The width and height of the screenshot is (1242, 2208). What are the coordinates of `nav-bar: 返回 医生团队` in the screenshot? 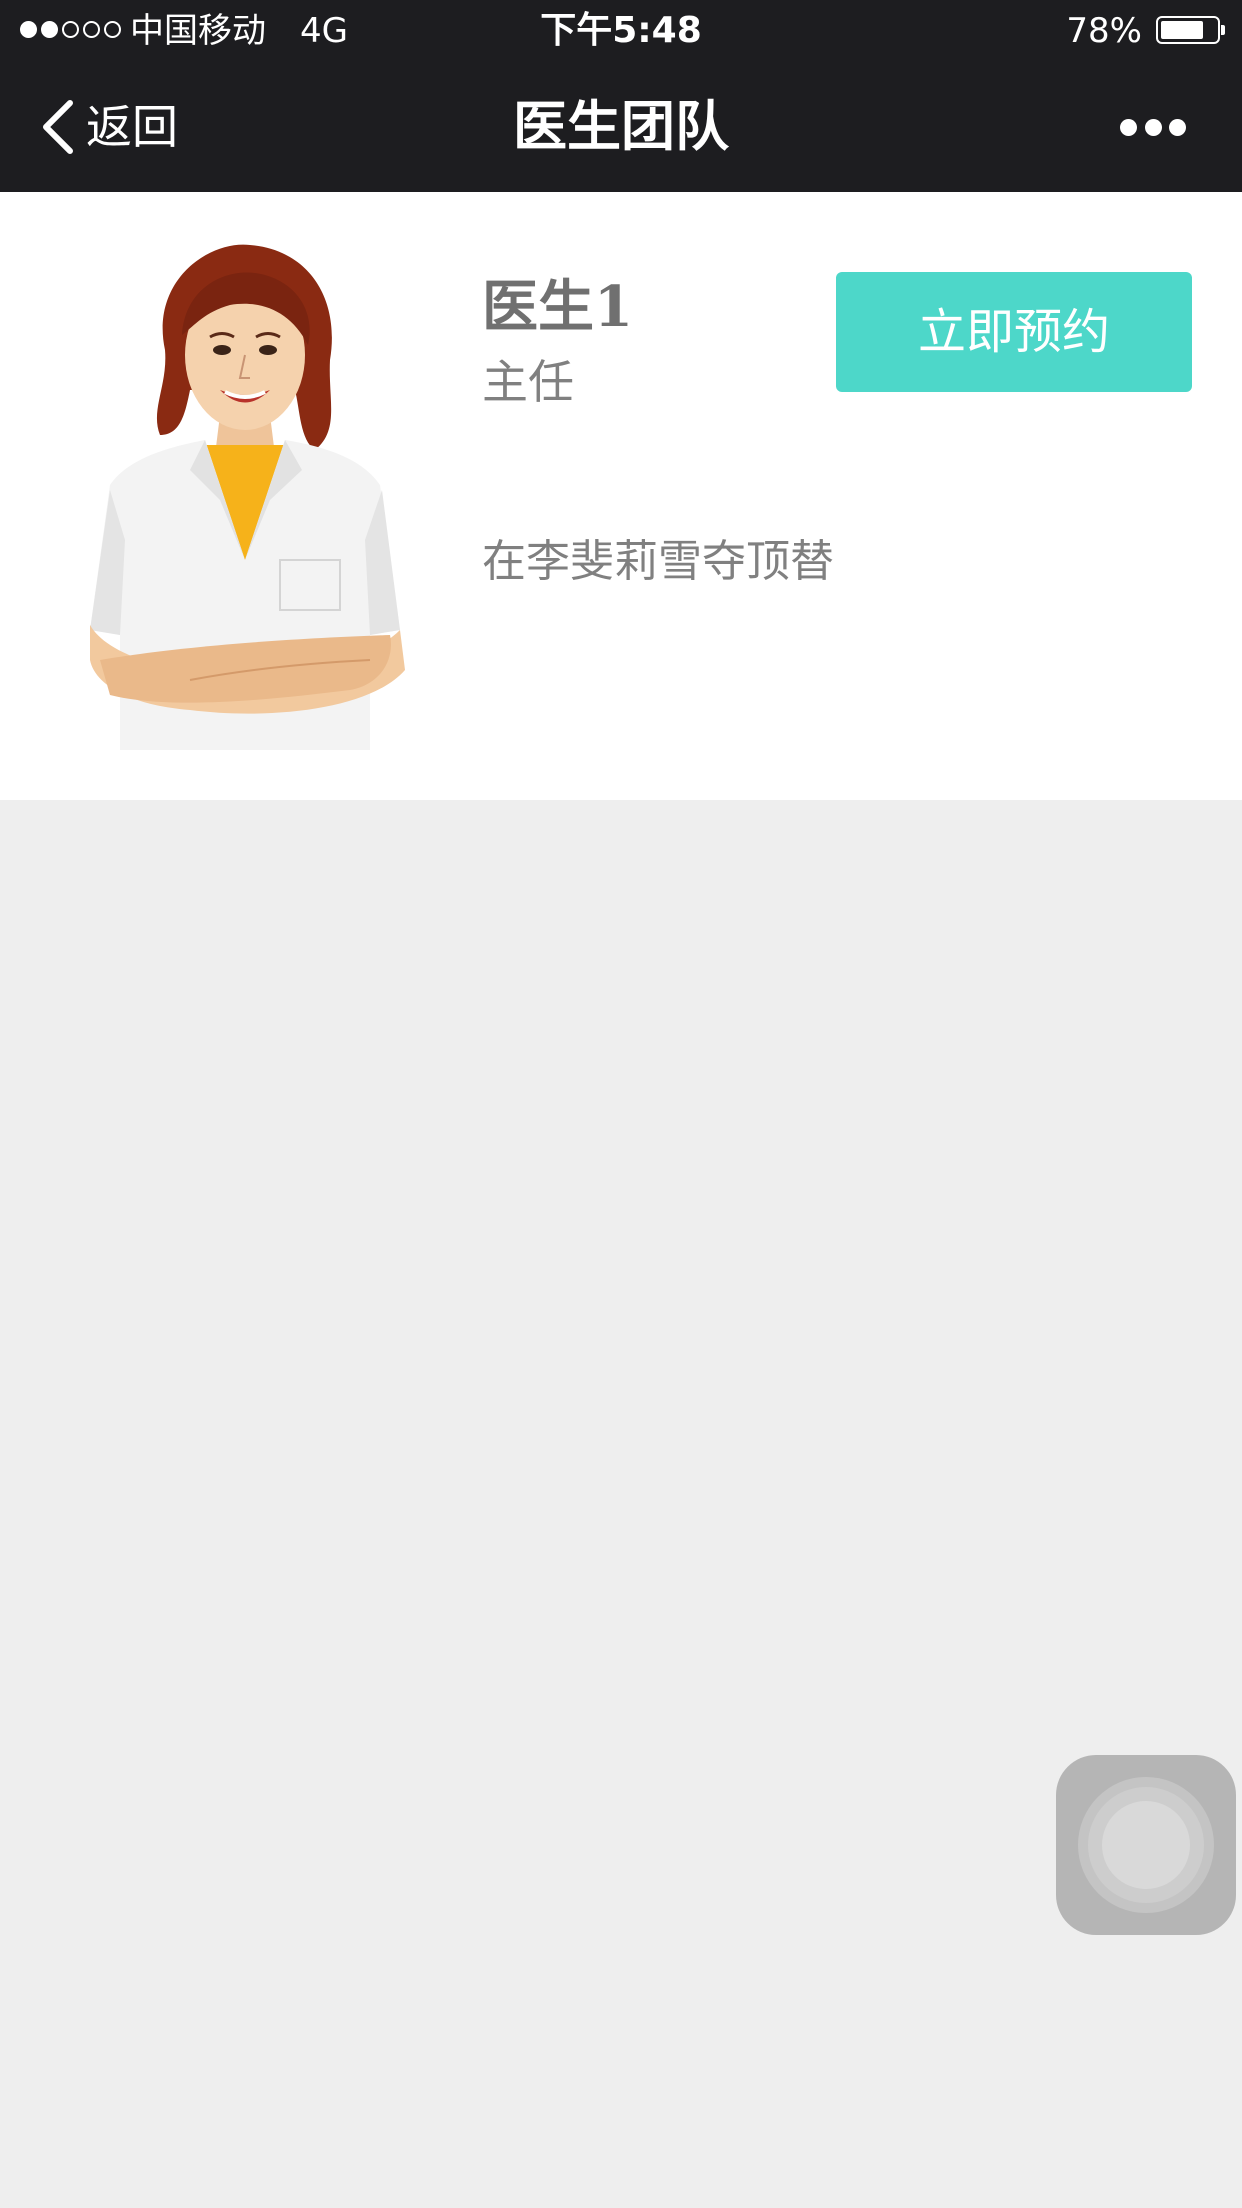 It's located at (621, 127).